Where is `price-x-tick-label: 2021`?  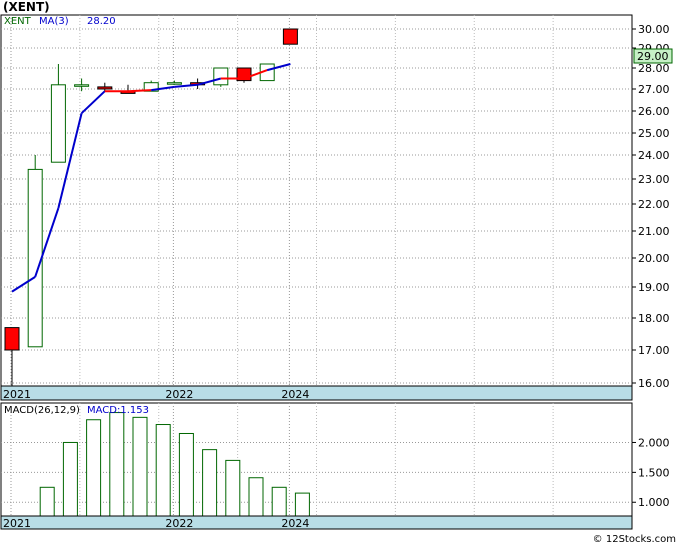 price-x-tick-label: 2021 is located at coordinates (17, 394).